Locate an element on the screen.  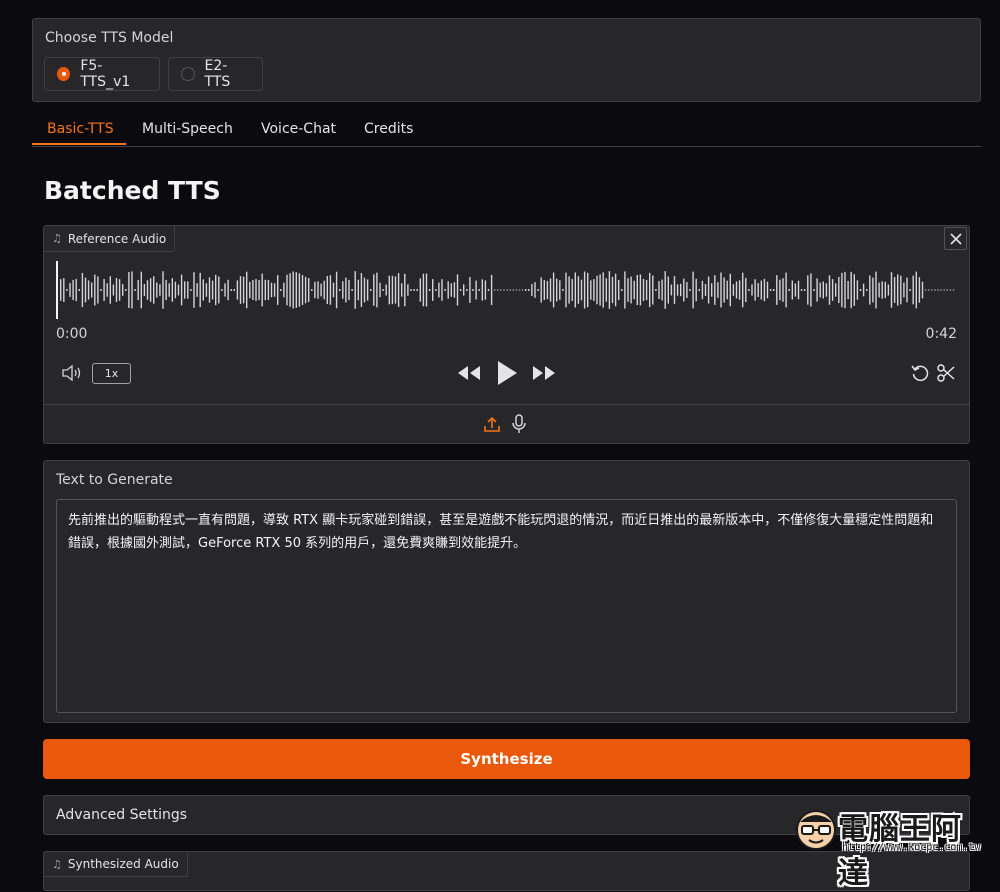
volume-button is located at coordinates (72, 373).